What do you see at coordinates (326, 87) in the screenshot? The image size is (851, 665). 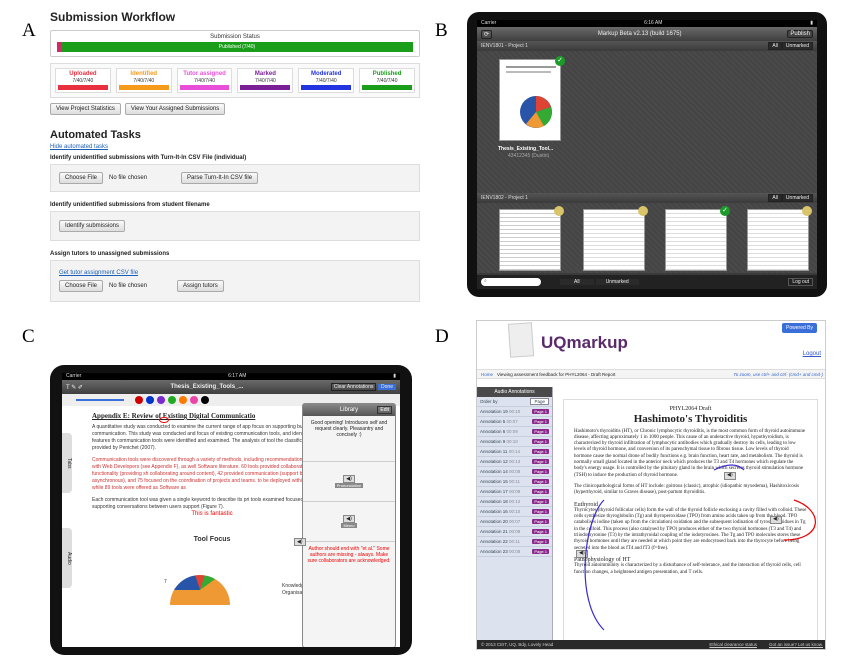 I see `step-bar` at bounding box center [326, 87].